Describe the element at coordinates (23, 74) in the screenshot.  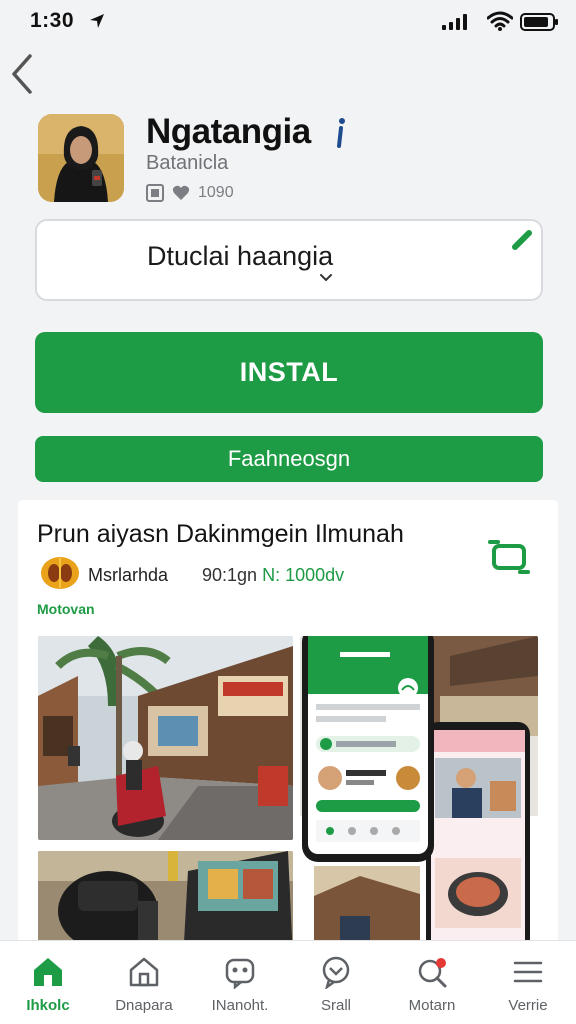
I see `back-arrow-icon` at that location.